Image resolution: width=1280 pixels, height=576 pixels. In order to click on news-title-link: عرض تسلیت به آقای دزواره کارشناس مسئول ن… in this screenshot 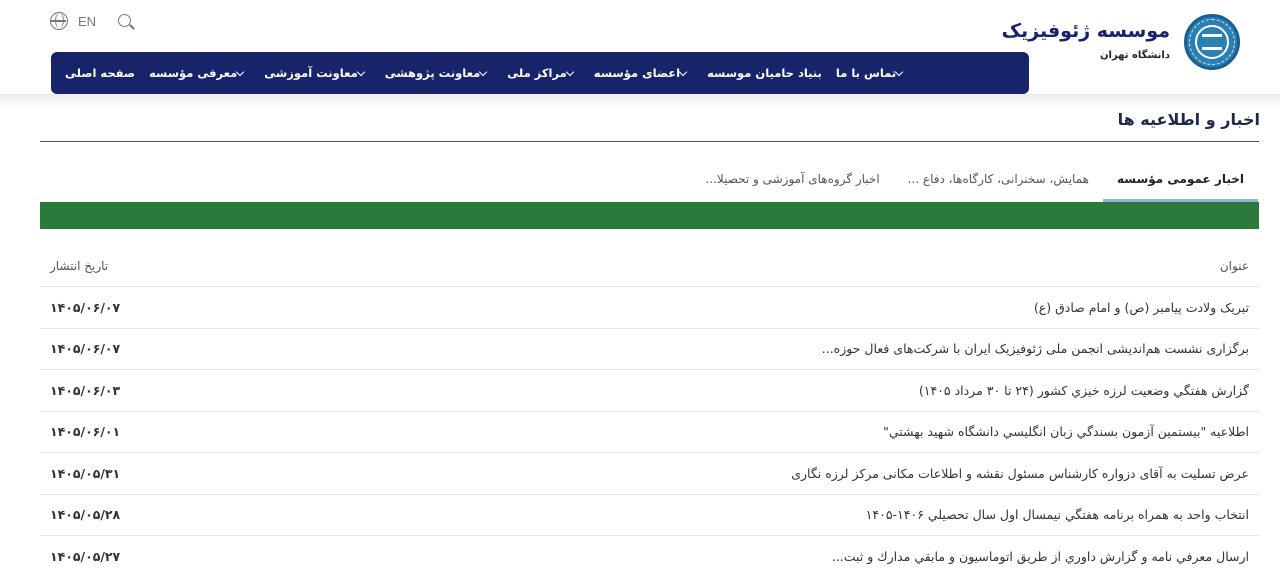, I will do `click(1020, 473)`.